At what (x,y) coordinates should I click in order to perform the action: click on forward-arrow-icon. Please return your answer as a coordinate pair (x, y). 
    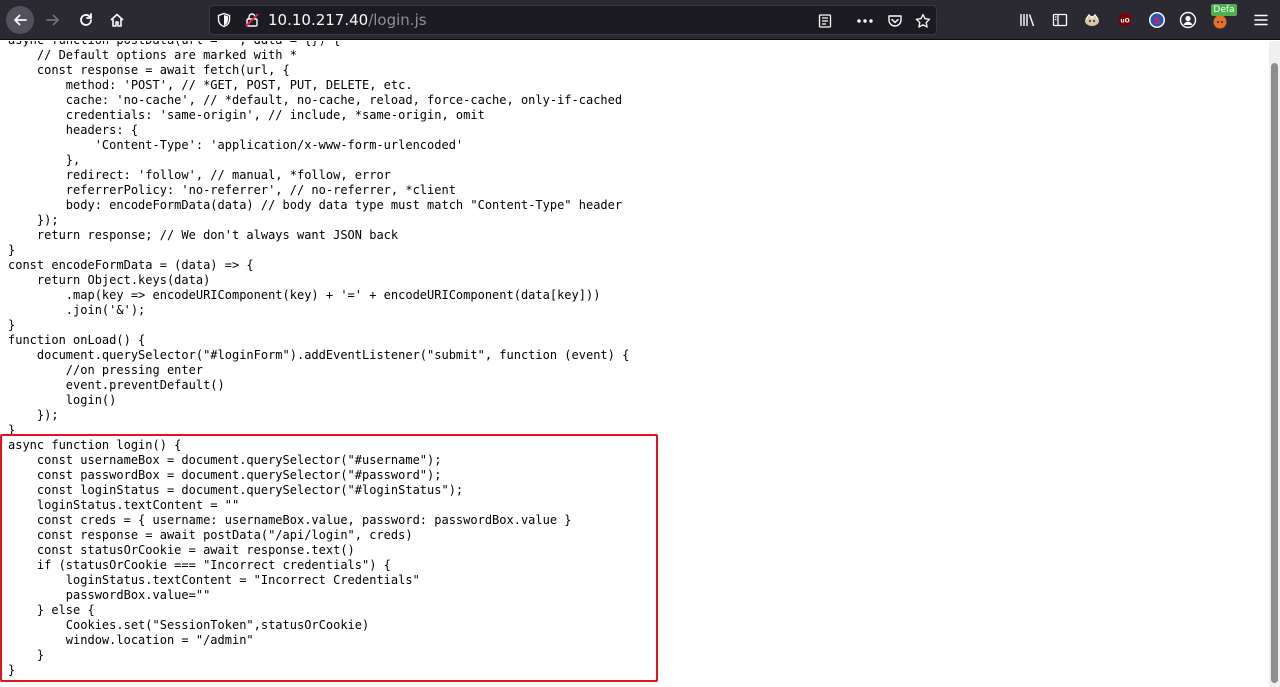
    Looking at the image, I should click on (52, 20).